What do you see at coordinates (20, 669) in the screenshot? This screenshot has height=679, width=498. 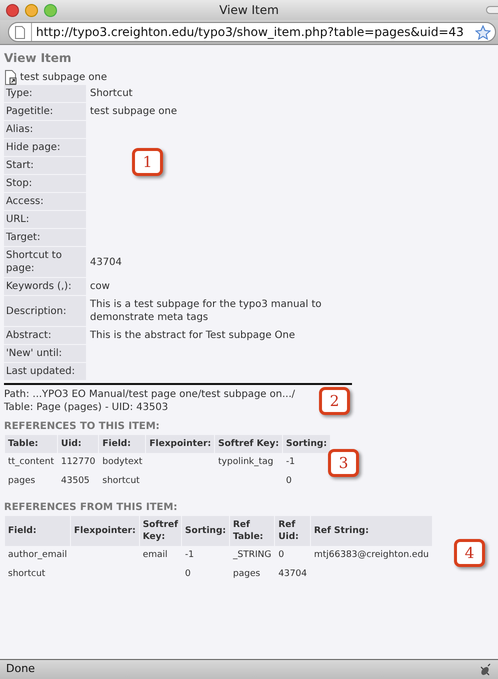 I see `status-text: Done` at bounding box center [20, 669].